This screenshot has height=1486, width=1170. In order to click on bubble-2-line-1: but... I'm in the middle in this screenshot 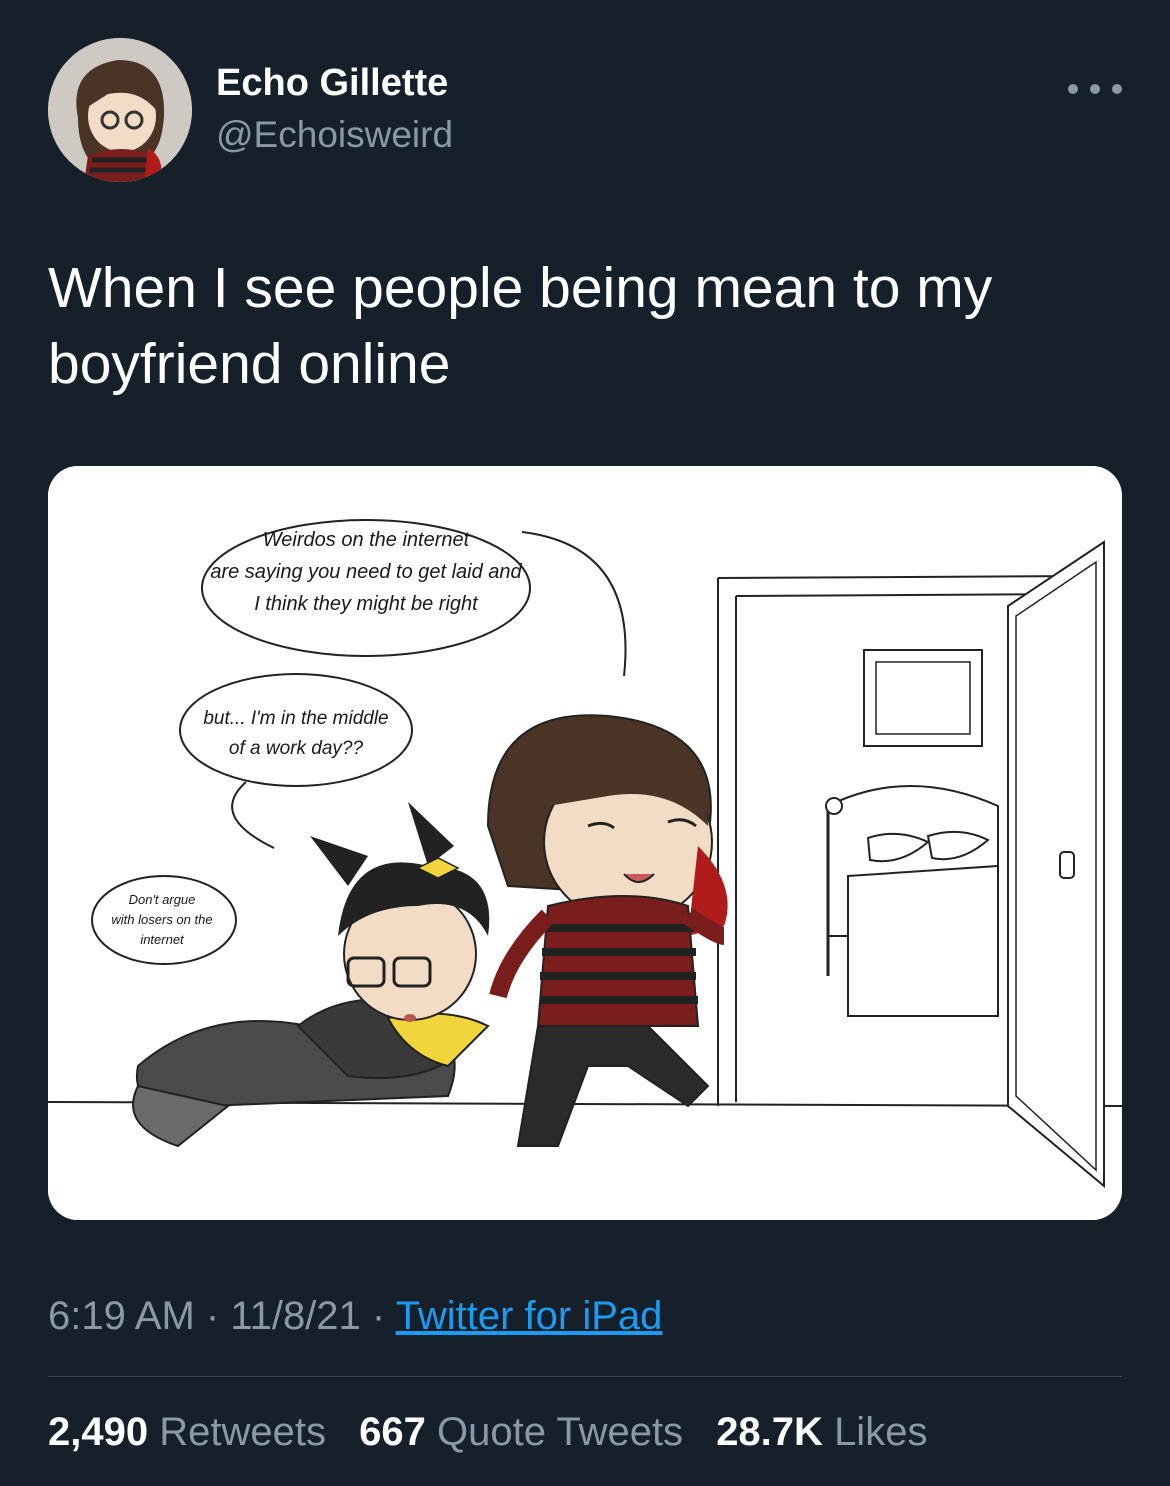, I will do `click(295, 718)`.